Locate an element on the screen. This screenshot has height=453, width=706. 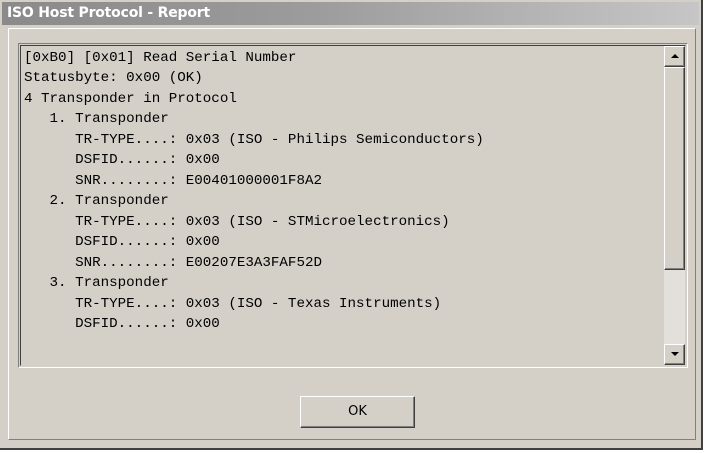
report-line: 4 Transponder in Protocol is located at coordinates (130, 99).